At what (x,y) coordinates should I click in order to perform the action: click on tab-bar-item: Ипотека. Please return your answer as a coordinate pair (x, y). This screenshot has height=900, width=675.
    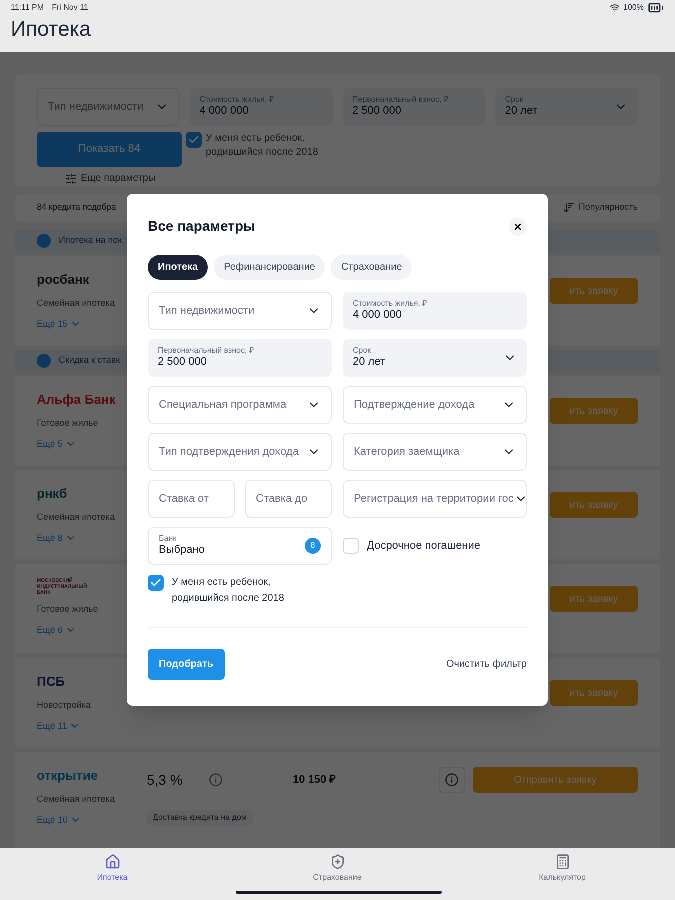
    Looking at the image, I should click on (112, 874).